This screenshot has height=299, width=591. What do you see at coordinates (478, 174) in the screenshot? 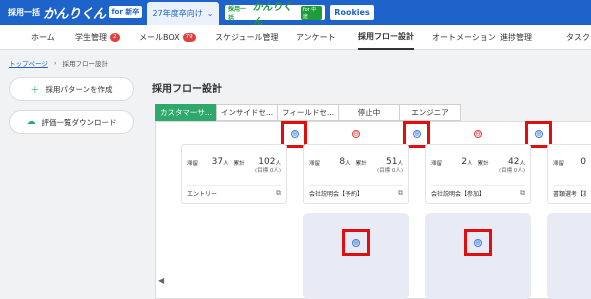
I see `stage-card-briefing-attendance: 滞留 2人 累計 42 人 (目標 0人) 会社説明会【参加】 ⧉` at bounding box center [478, 174].